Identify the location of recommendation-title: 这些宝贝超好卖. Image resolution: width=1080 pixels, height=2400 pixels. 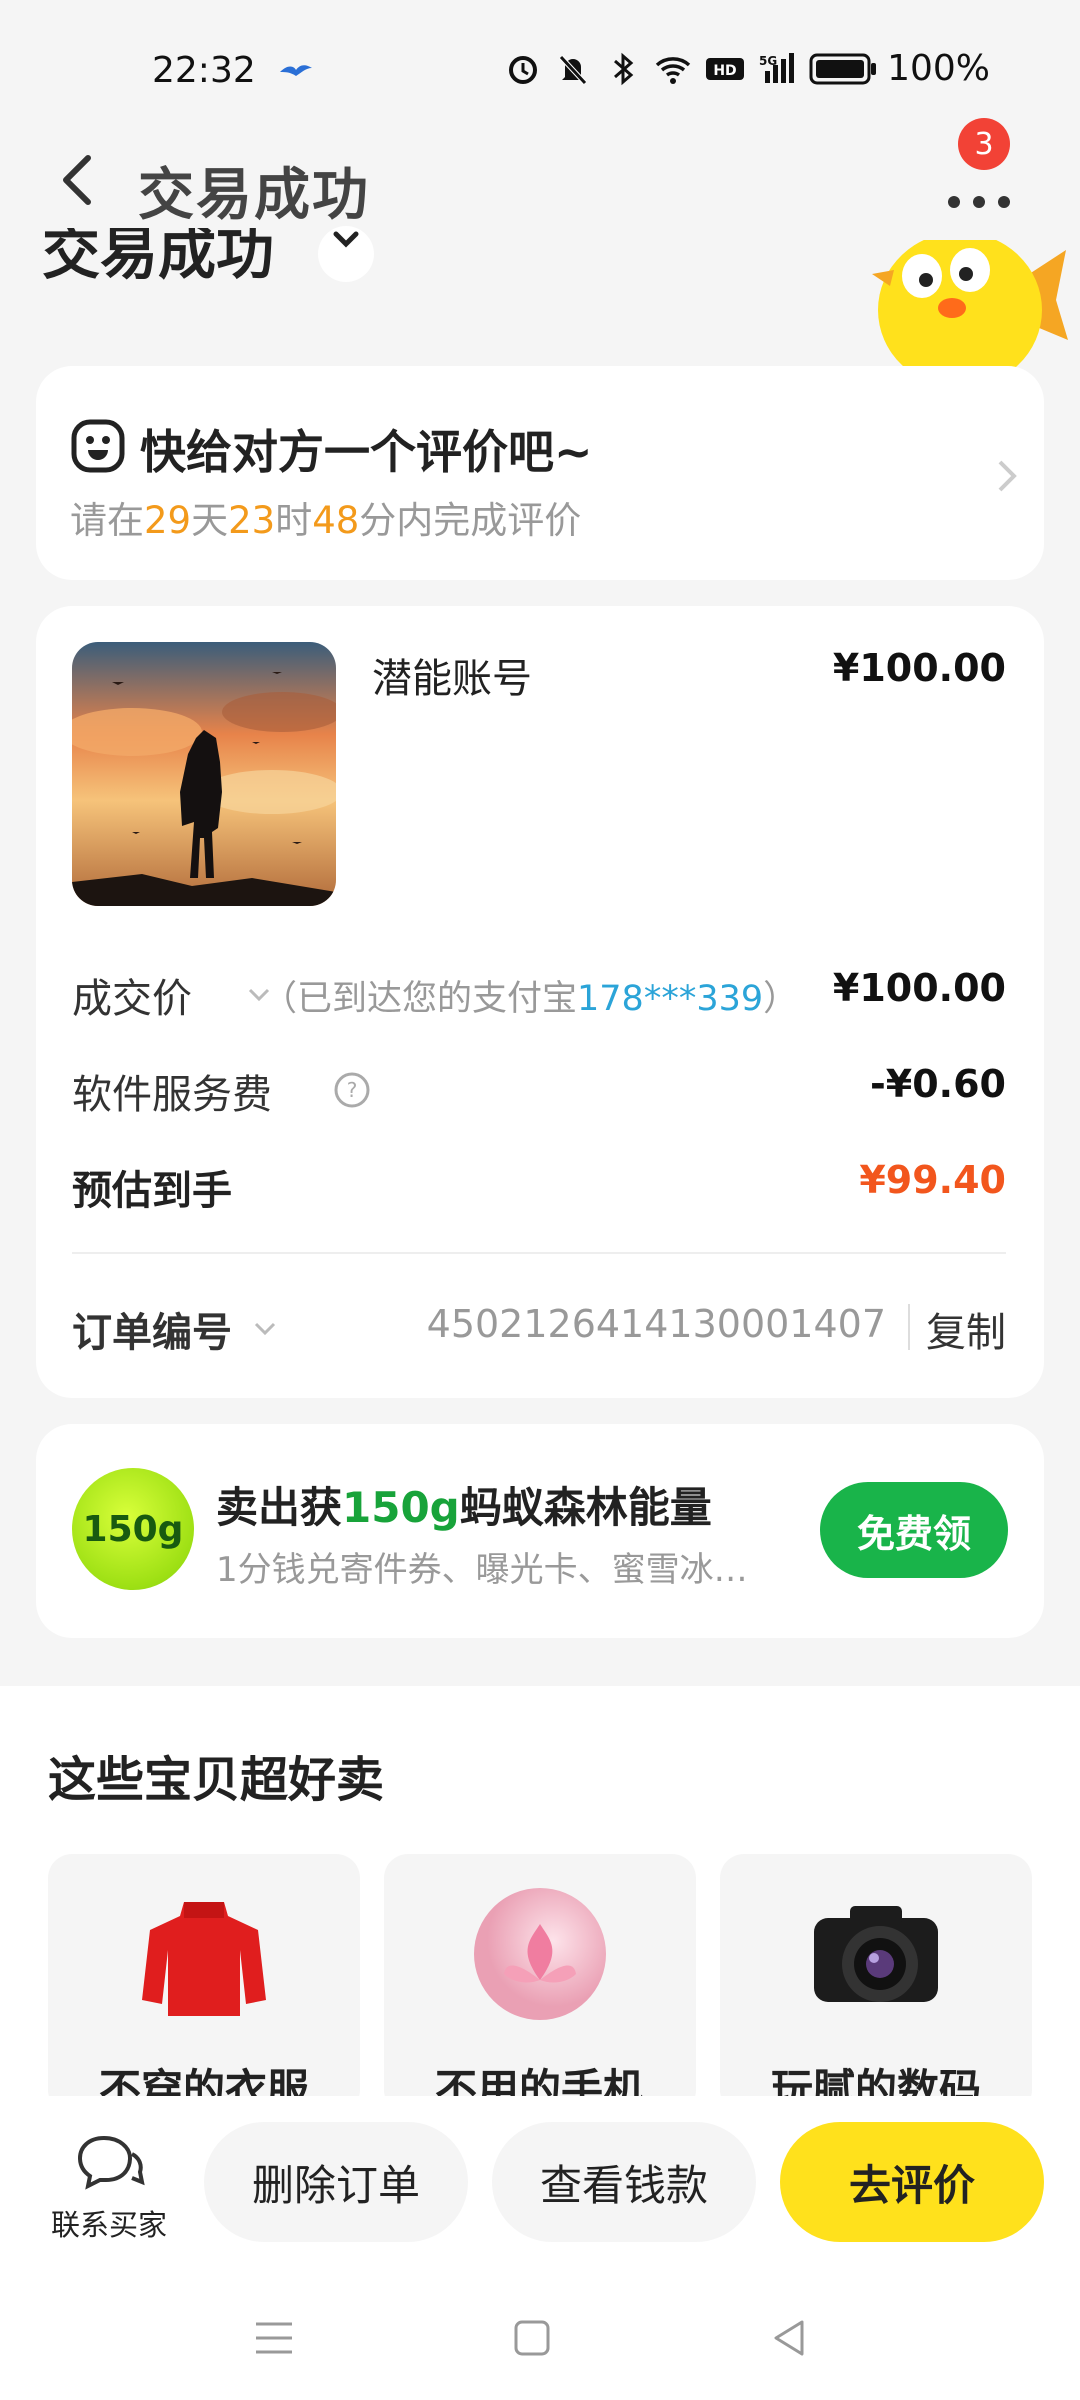
(216, 1780).